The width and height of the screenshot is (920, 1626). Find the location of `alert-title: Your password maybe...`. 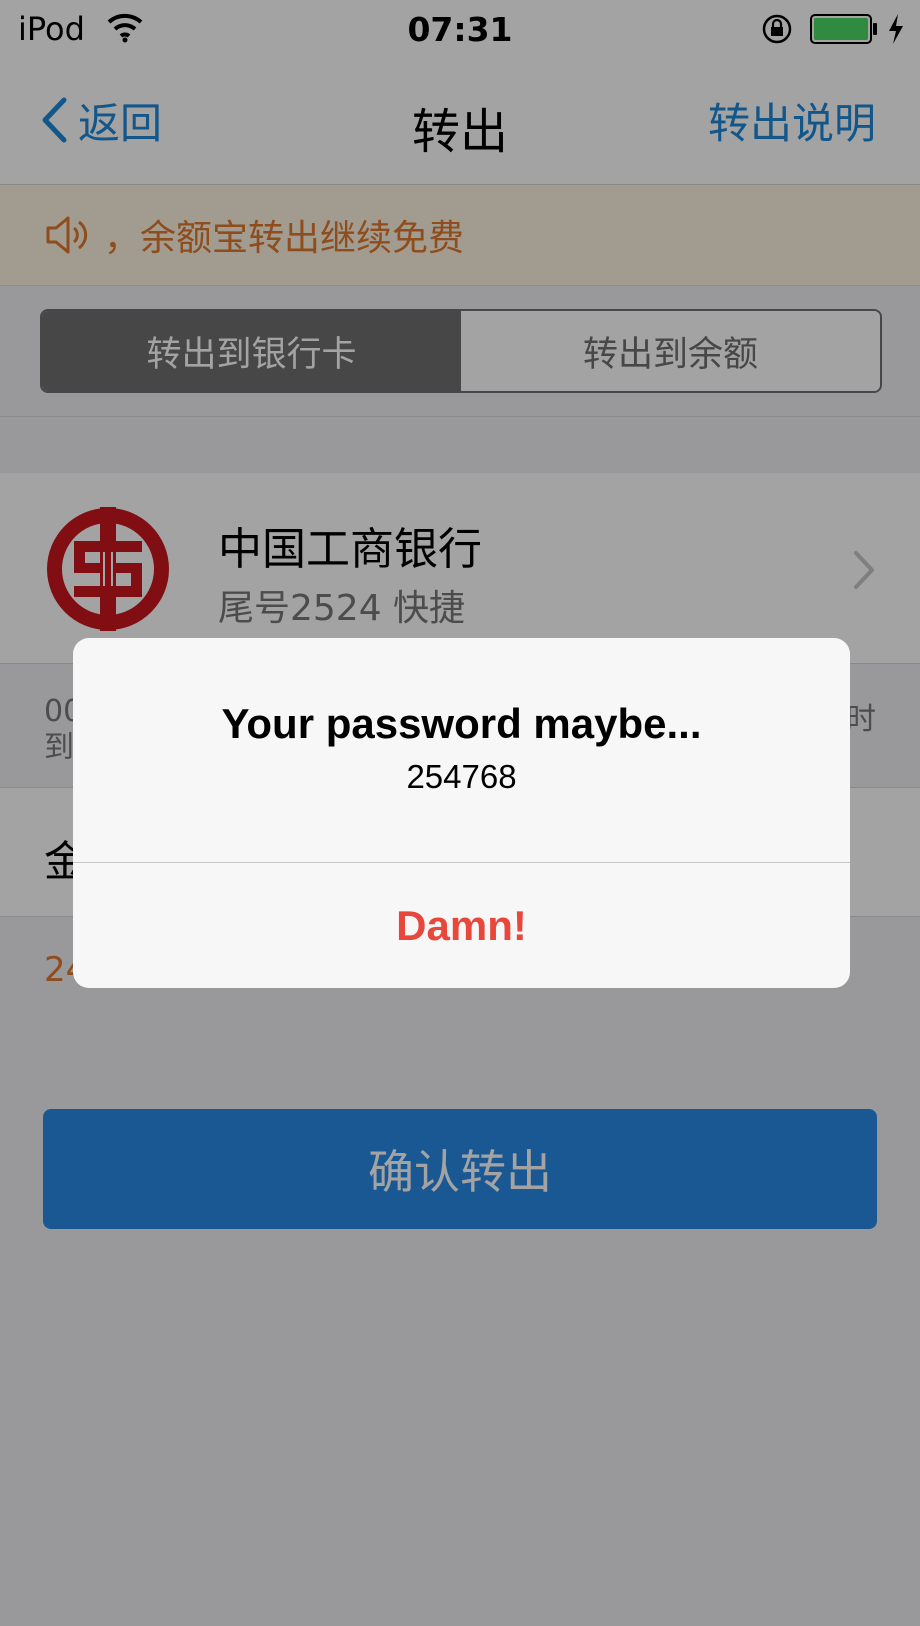

alert-title: Your password maybe... is located at coordinates (461, 723).